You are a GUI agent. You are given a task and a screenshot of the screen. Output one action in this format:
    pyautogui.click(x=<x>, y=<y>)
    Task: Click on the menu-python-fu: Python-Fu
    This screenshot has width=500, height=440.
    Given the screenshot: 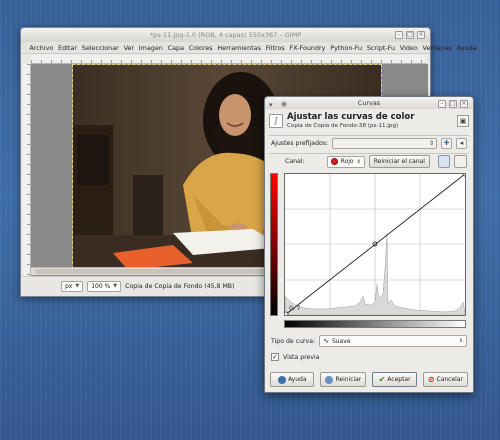 What is the action you would take?
    pyautogui.click(x=346, y=48)
    